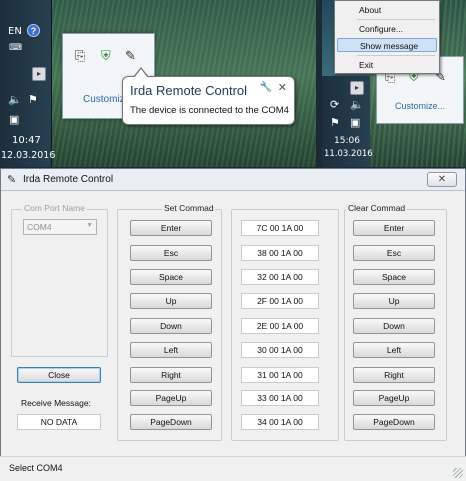 The height and width of the screenshot is (481, 466). I want to click on clock-date: 11.03.2016, so click(348, 154).